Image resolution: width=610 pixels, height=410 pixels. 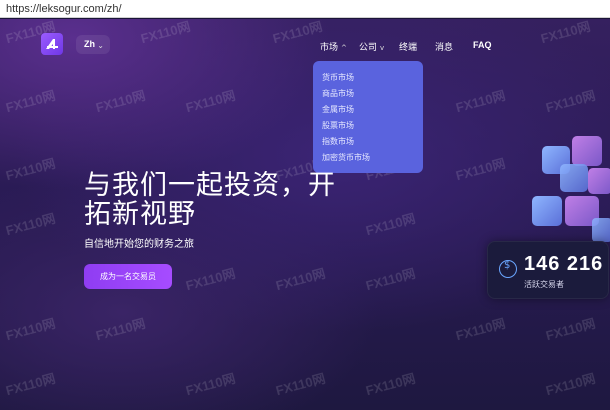 I want to click on language-selector: Zh ⌄, so click(x=93, y=44).